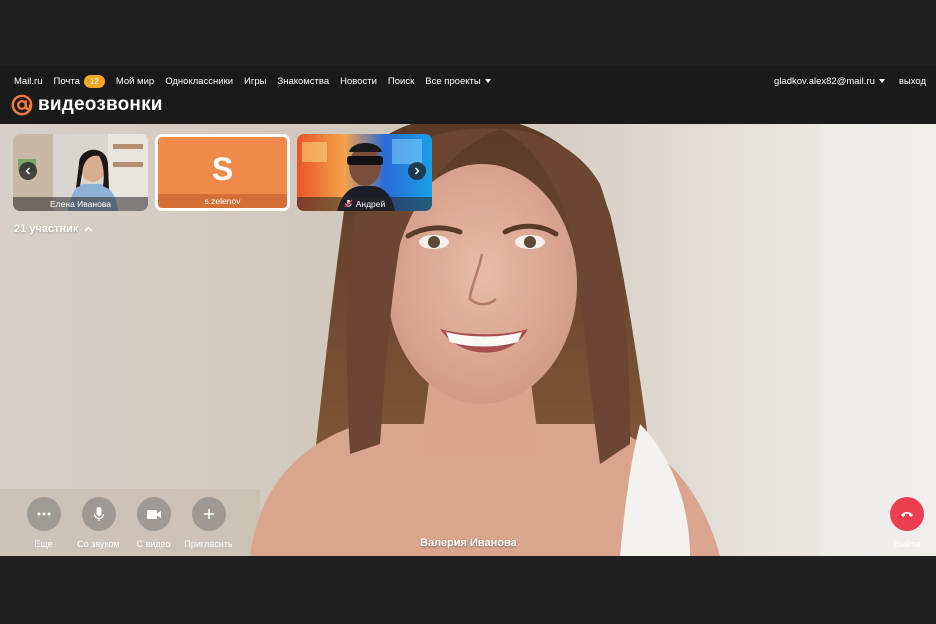  What do you see at coordinates (153, 544) in the screenshot?
I see `camera-label: С видео` at bounding box center [153, 544].